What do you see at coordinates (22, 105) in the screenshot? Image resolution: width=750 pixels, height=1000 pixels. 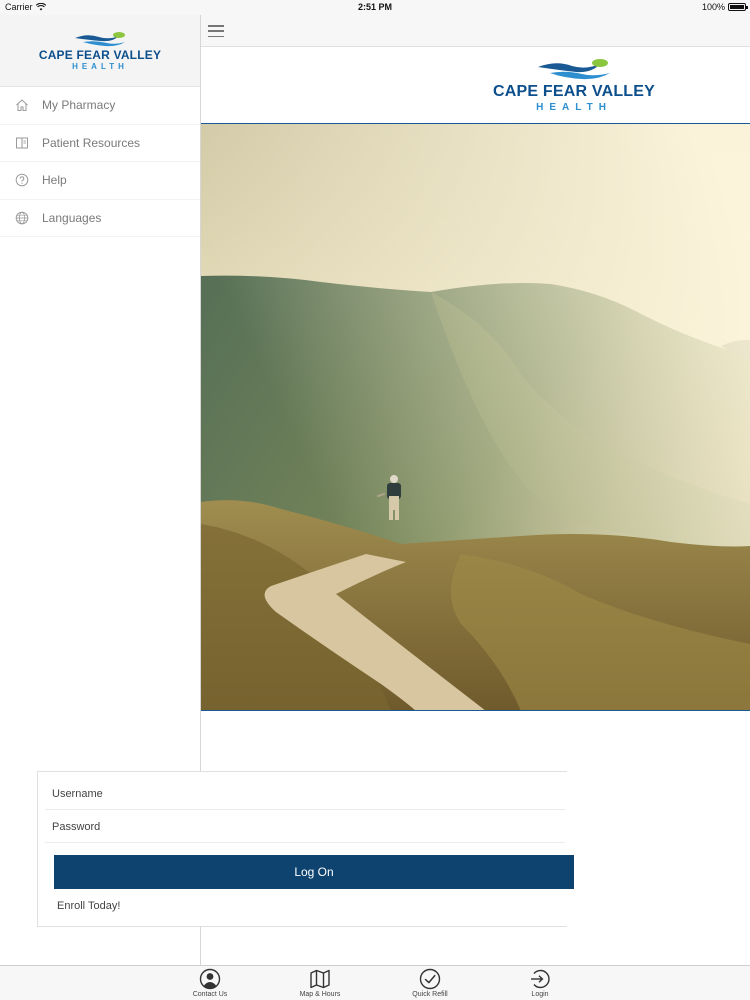 I see `home-icon` at bounding box center [22, 105].